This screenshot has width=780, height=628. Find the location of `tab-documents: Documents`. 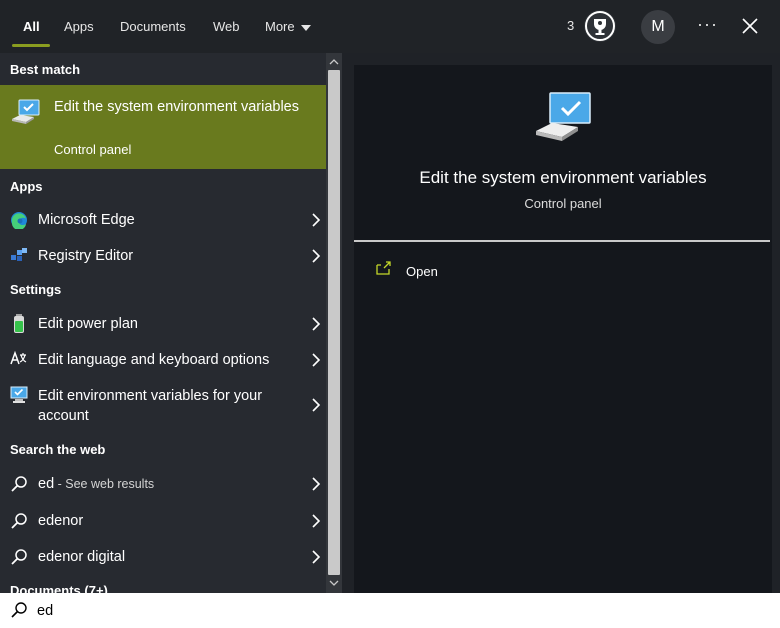

tab-documents: Documents is located at coordinates (153, 26).